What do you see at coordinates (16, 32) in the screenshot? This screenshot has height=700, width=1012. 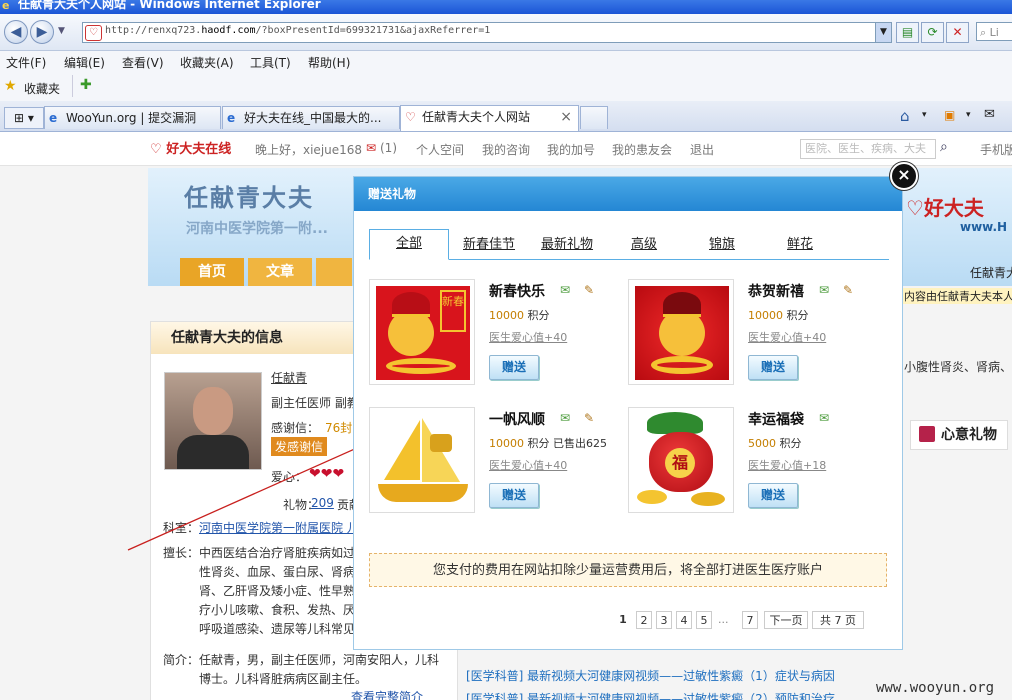 I see `back-button: ◀` at bounding box center [16, 32].